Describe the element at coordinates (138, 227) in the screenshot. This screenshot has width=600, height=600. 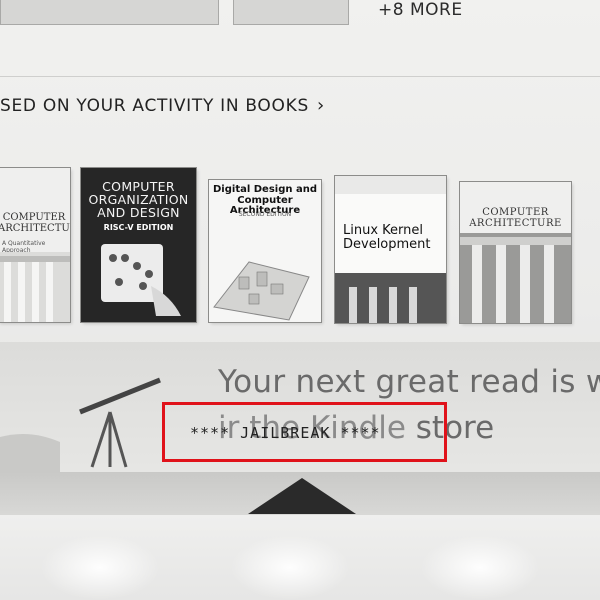
I see `book-edition: RISC-V EDITION` at that location.